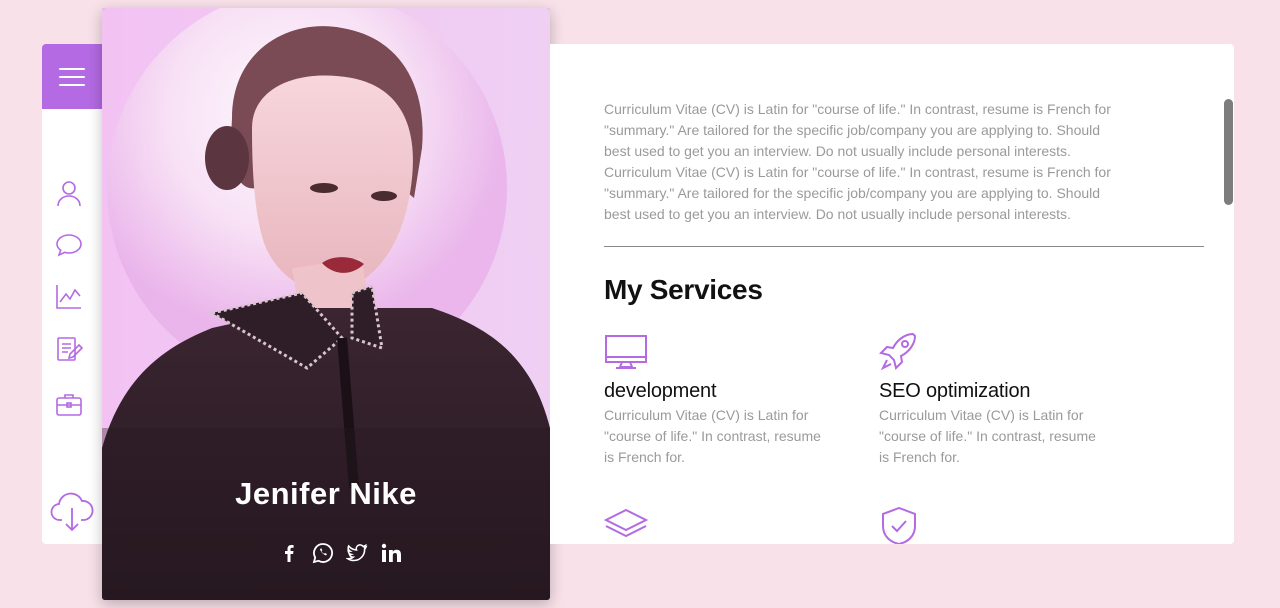 This screenshot has height=608, width=1280. I want to click on hamburger-menu-icon, so click(72, 76).